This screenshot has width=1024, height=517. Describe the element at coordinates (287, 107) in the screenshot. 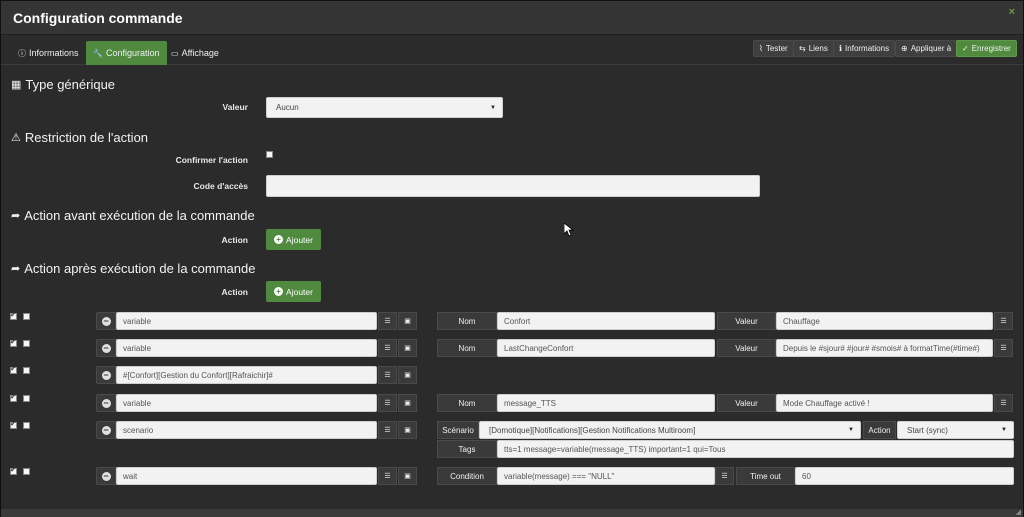

I see `select-value: Aucun` at that location.